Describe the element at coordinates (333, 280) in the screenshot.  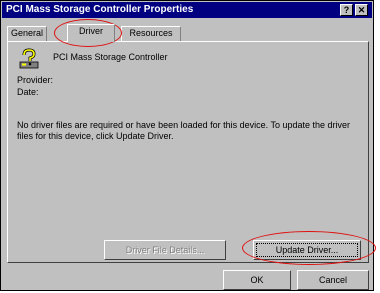
I see `cancel-button: Cancel` at that location.